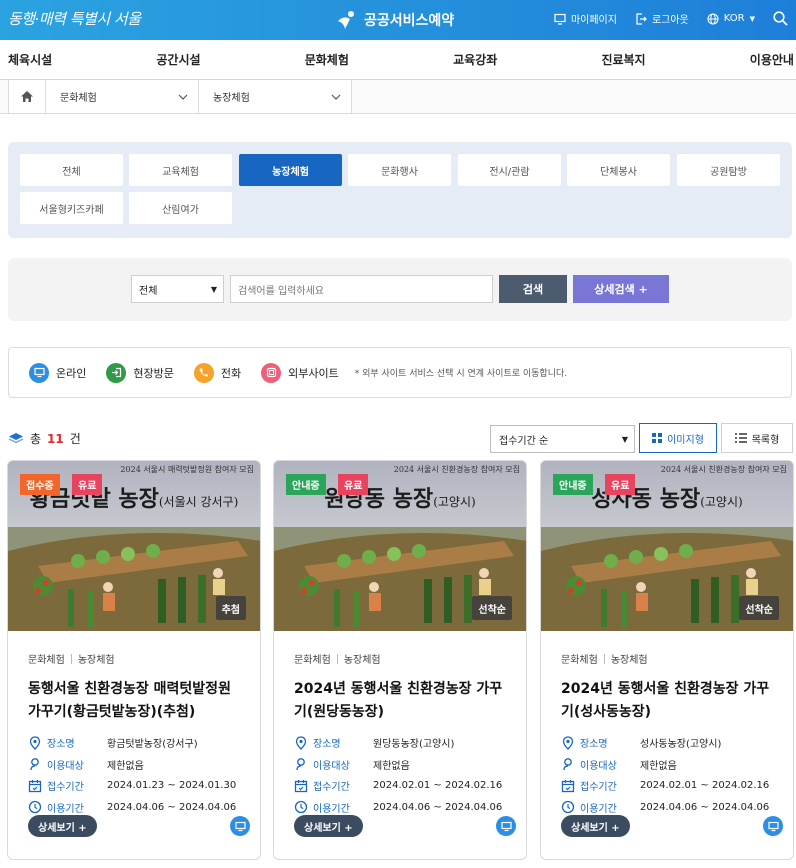  I want to click on nav-item-education: 교육강좌, so click(475, 59).